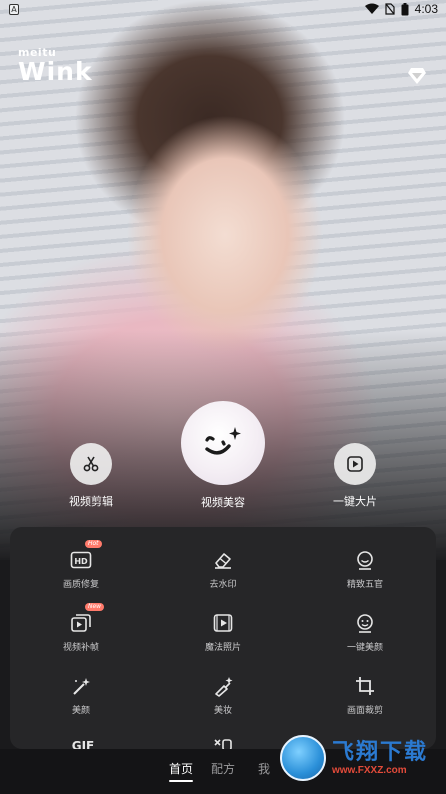 This screenshot has height=794, width=446. Describe the element at coordinates (369, 770) in the screenshot. I see `watermark-url: www.FXXZ.com` at that location.